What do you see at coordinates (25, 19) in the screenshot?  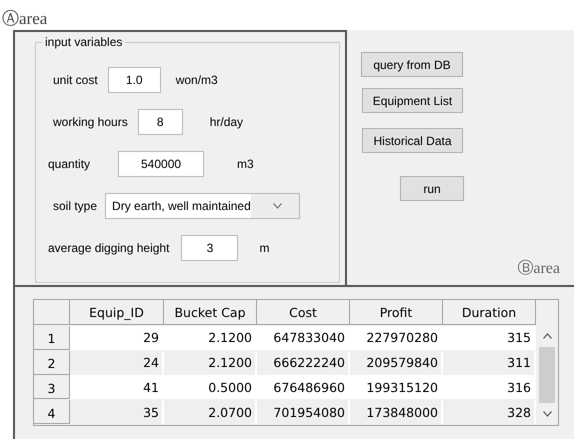 I see `area-label: Ⓐarea` at bounding box center [25, 19].